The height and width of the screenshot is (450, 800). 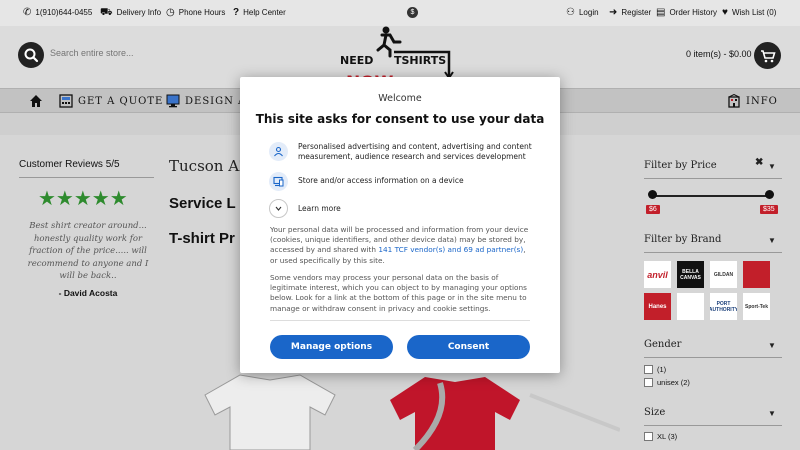 I want to click on people-icon, so click(x=278, y=151).